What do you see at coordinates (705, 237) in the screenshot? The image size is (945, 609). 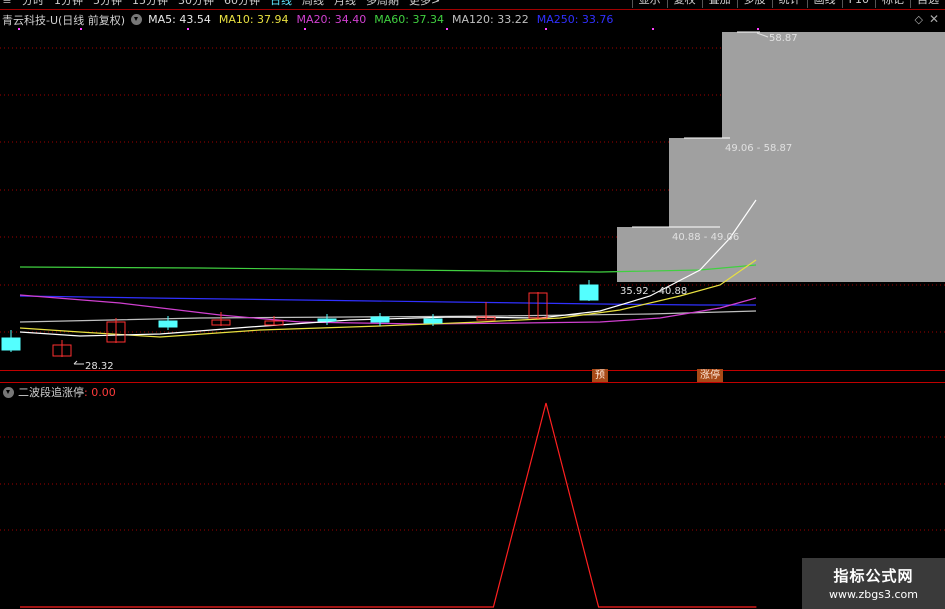 I see `price-label-box2: 40.88 - 49.06` at bounding box center [705, 237].